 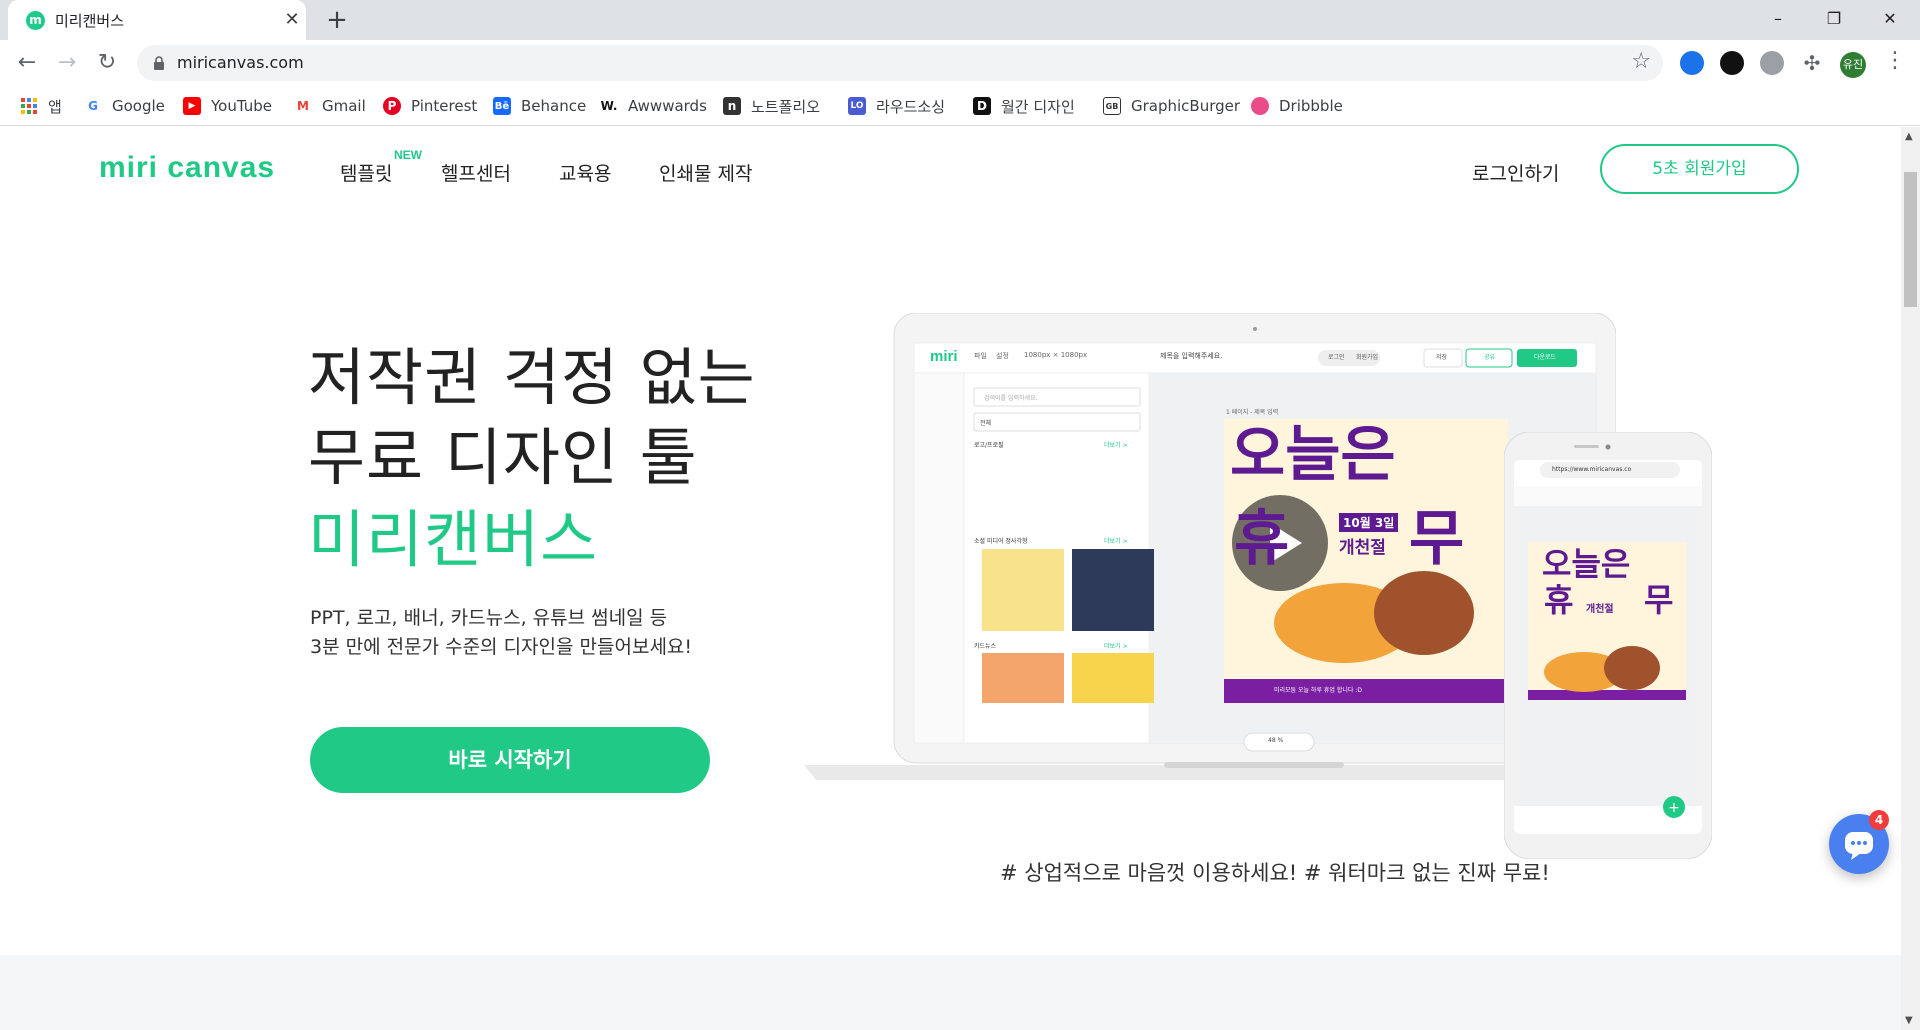 What do you see at coordinates (1116, 541) in the screenshot?
I see `mockup-more-2: 더보기 >` at bounding box center [1116, 541].